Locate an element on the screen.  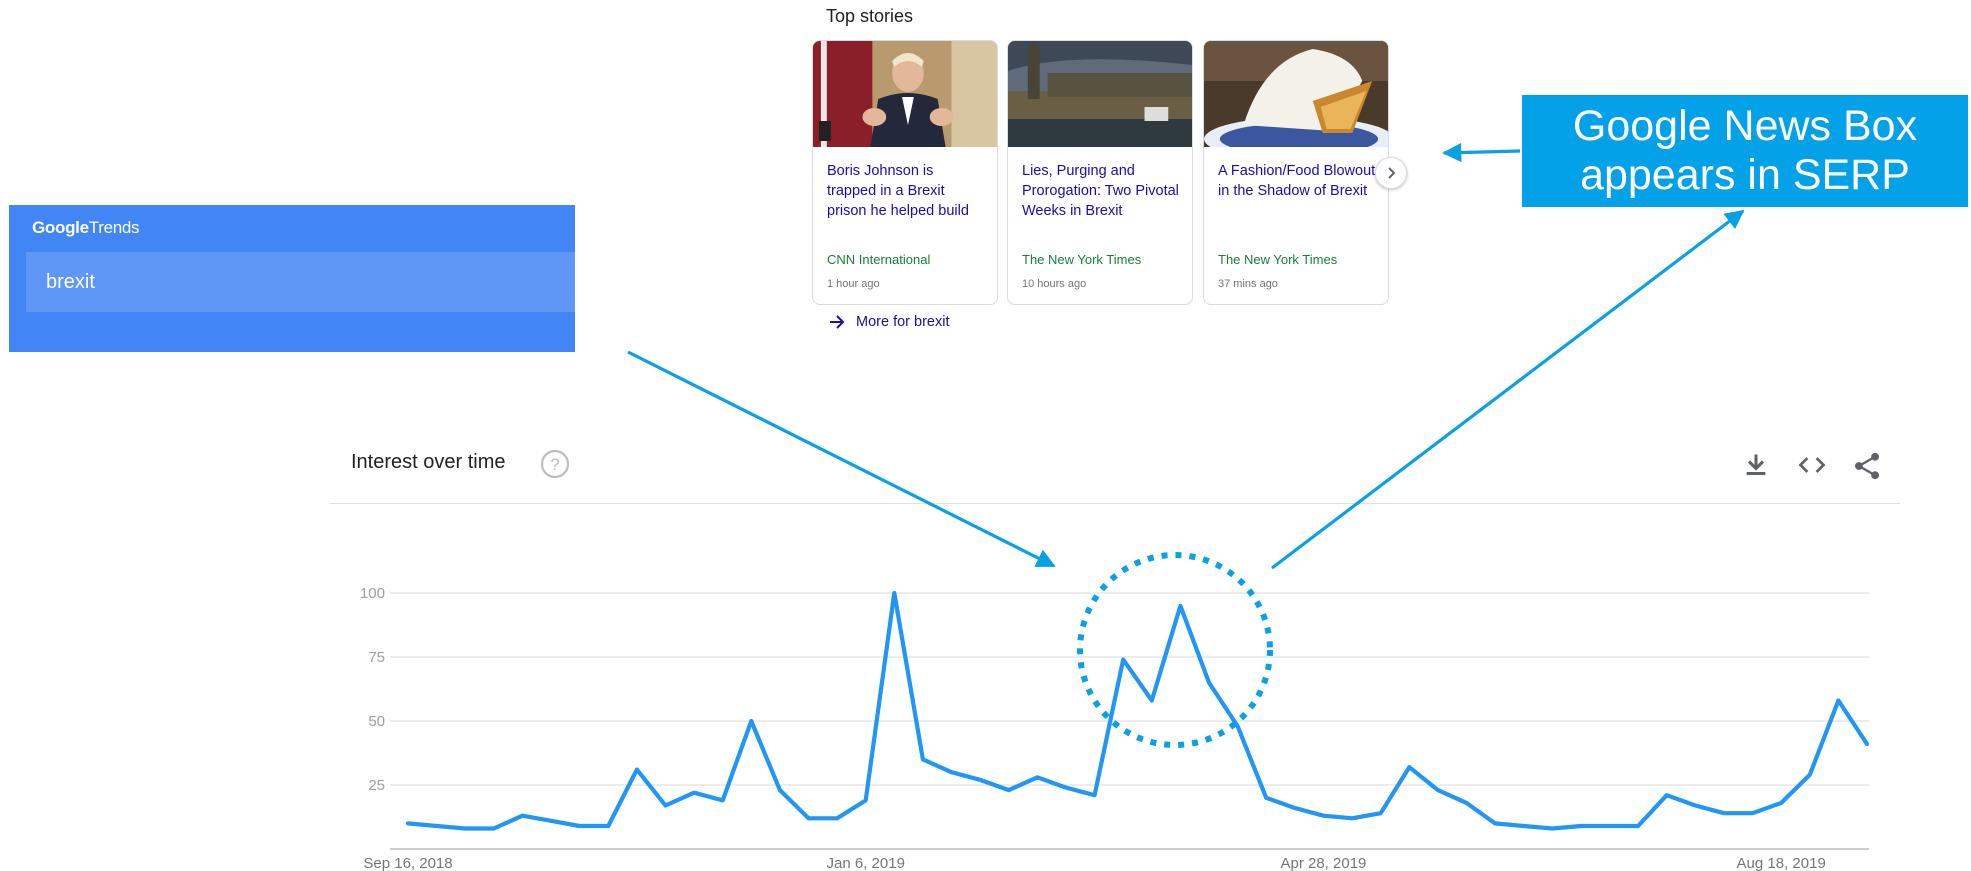
x-tick-label: Apr 28, 2019 is located at coordinates (1323, 863).